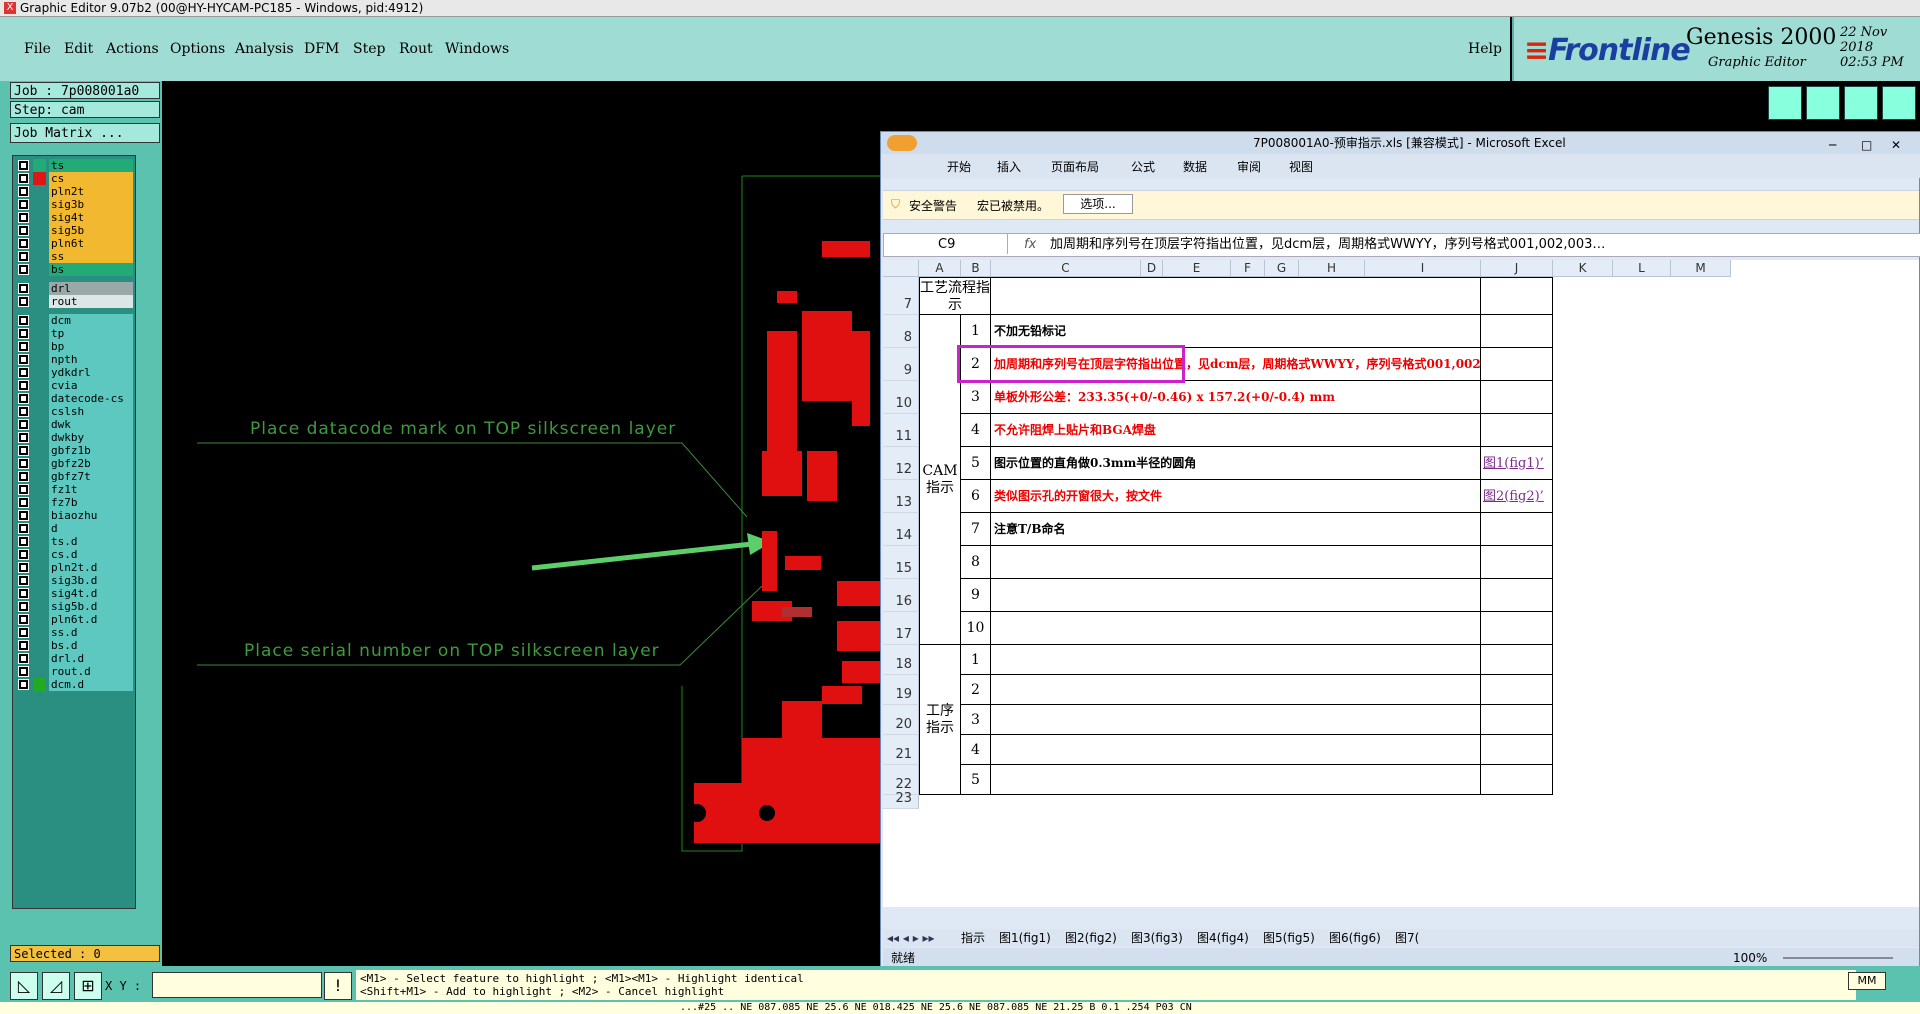  Describe the element at coordinates (1030, 245) in the screenshot. I see `fx-icon: fx` at that location.